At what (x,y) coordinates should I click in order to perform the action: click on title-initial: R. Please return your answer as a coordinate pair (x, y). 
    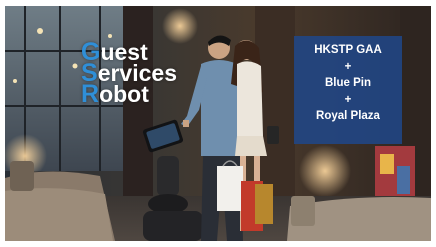
    Looking at the image, I should click on (90, 94).